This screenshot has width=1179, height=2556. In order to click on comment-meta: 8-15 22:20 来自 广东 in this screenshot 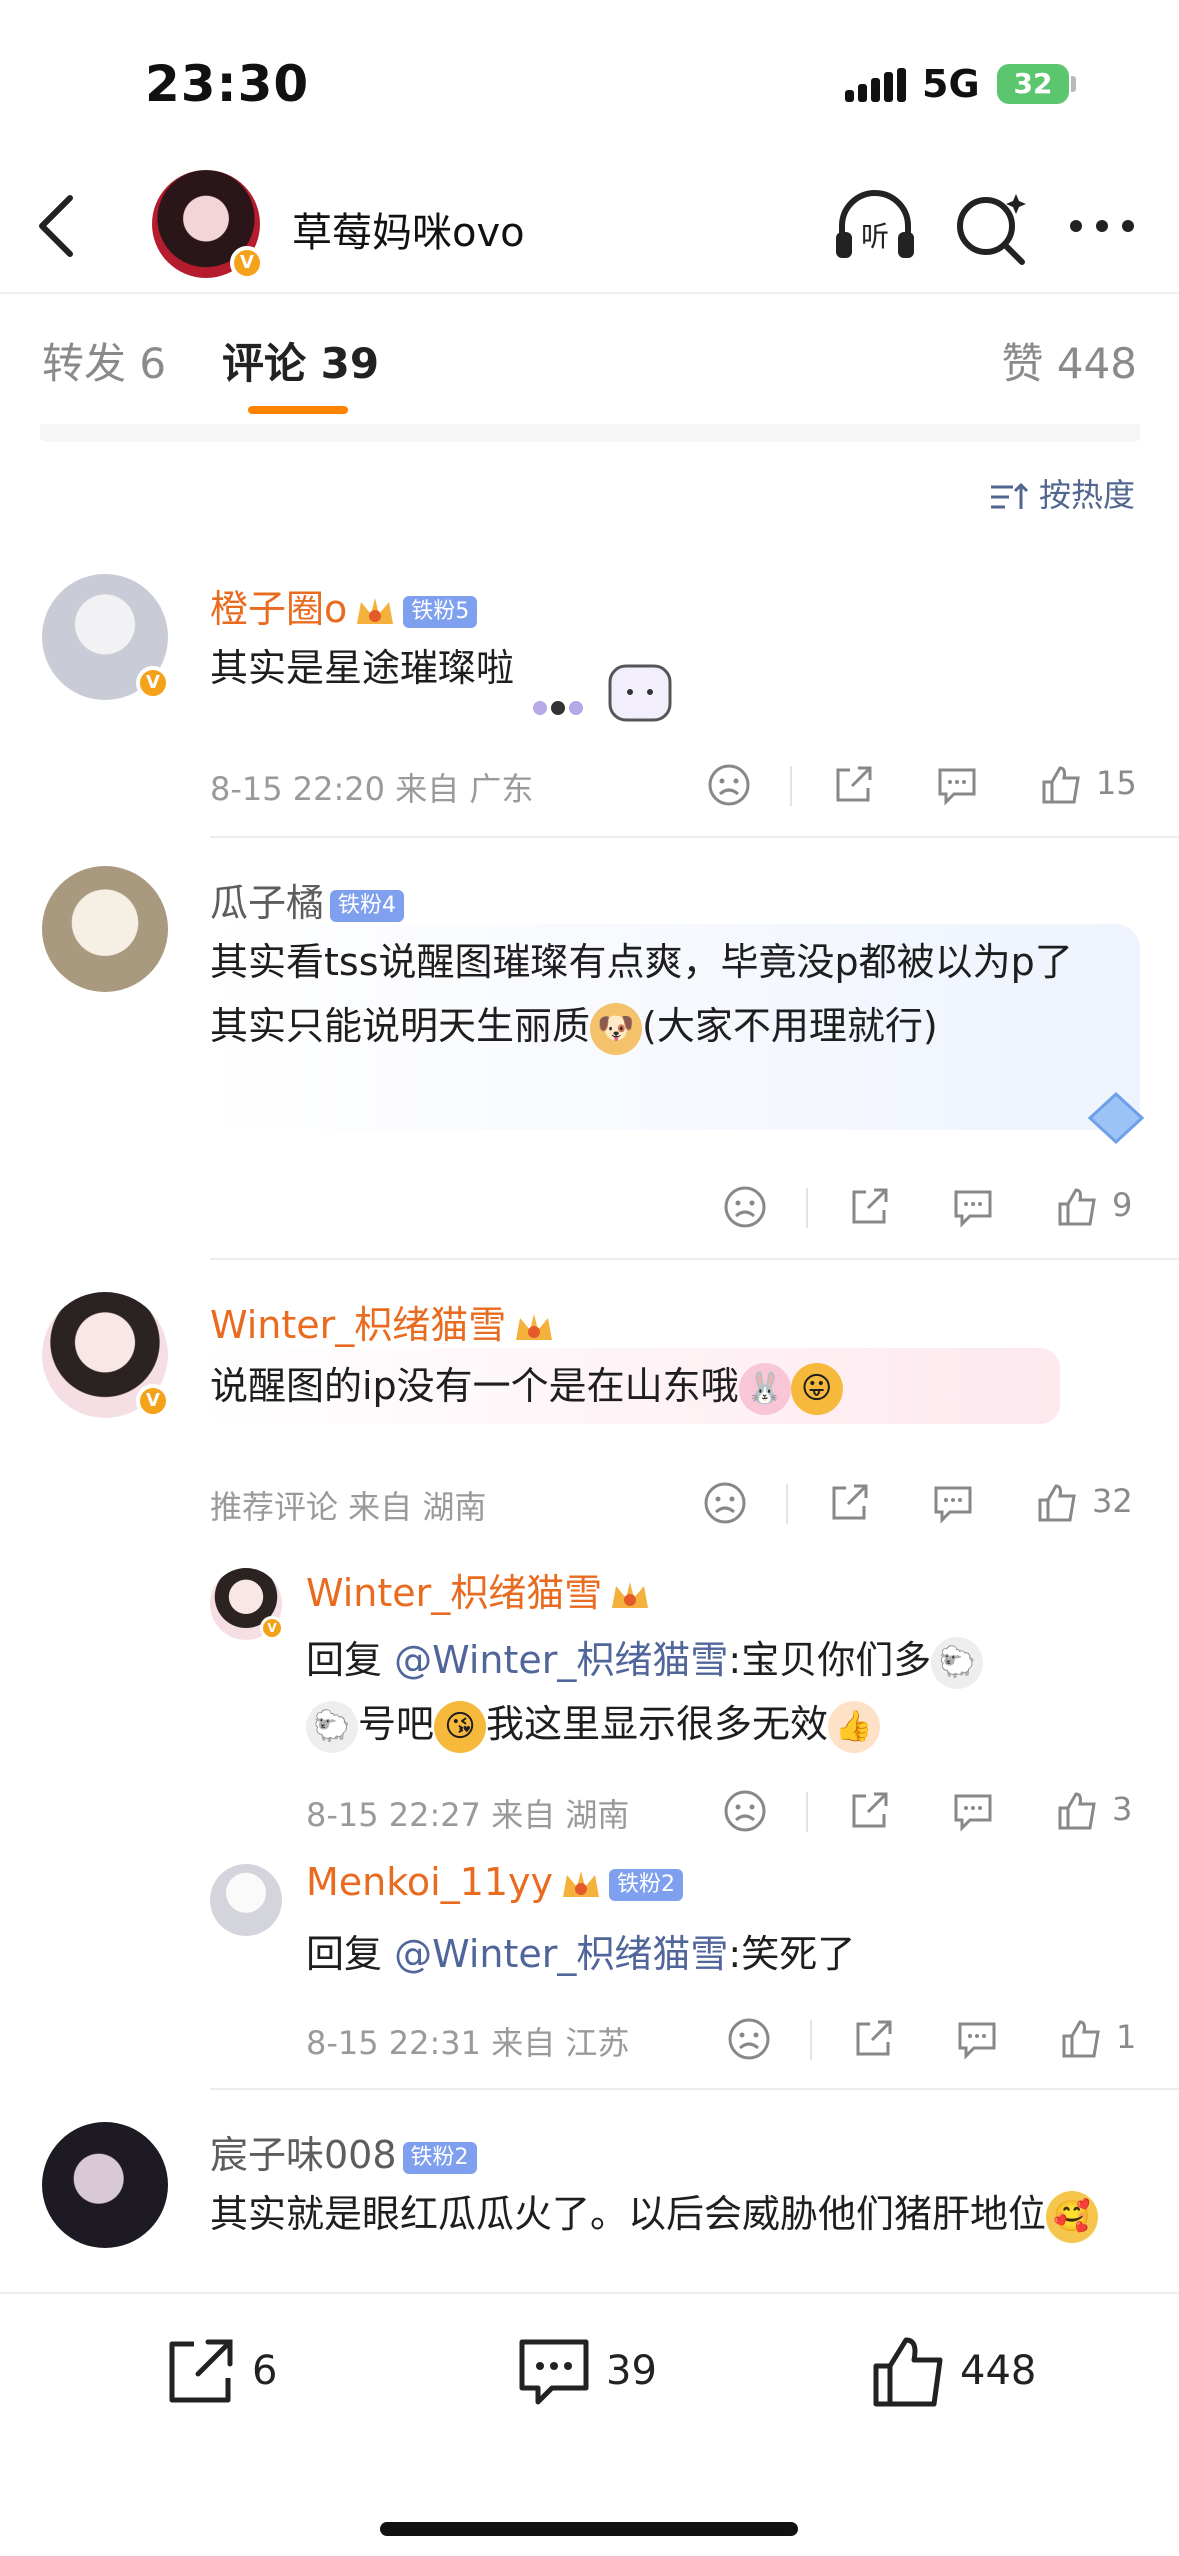, I will do `click(372, 789)`.